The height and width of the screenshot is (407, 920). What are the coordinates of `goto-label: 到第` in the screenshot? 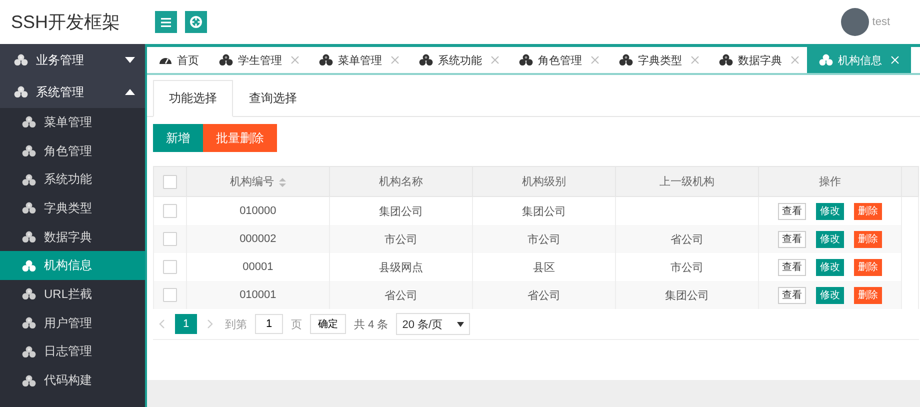 It's located at (236, 325).